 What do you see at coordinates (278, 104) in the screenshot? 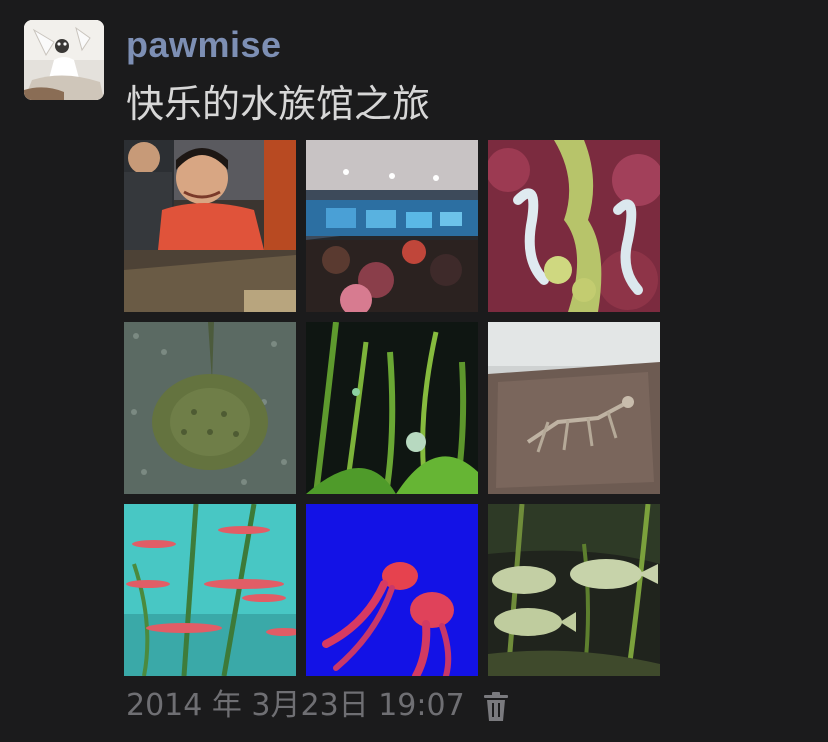
I see `post-text: 快乐的水族馆之旅` at bounding box center [278, 104].